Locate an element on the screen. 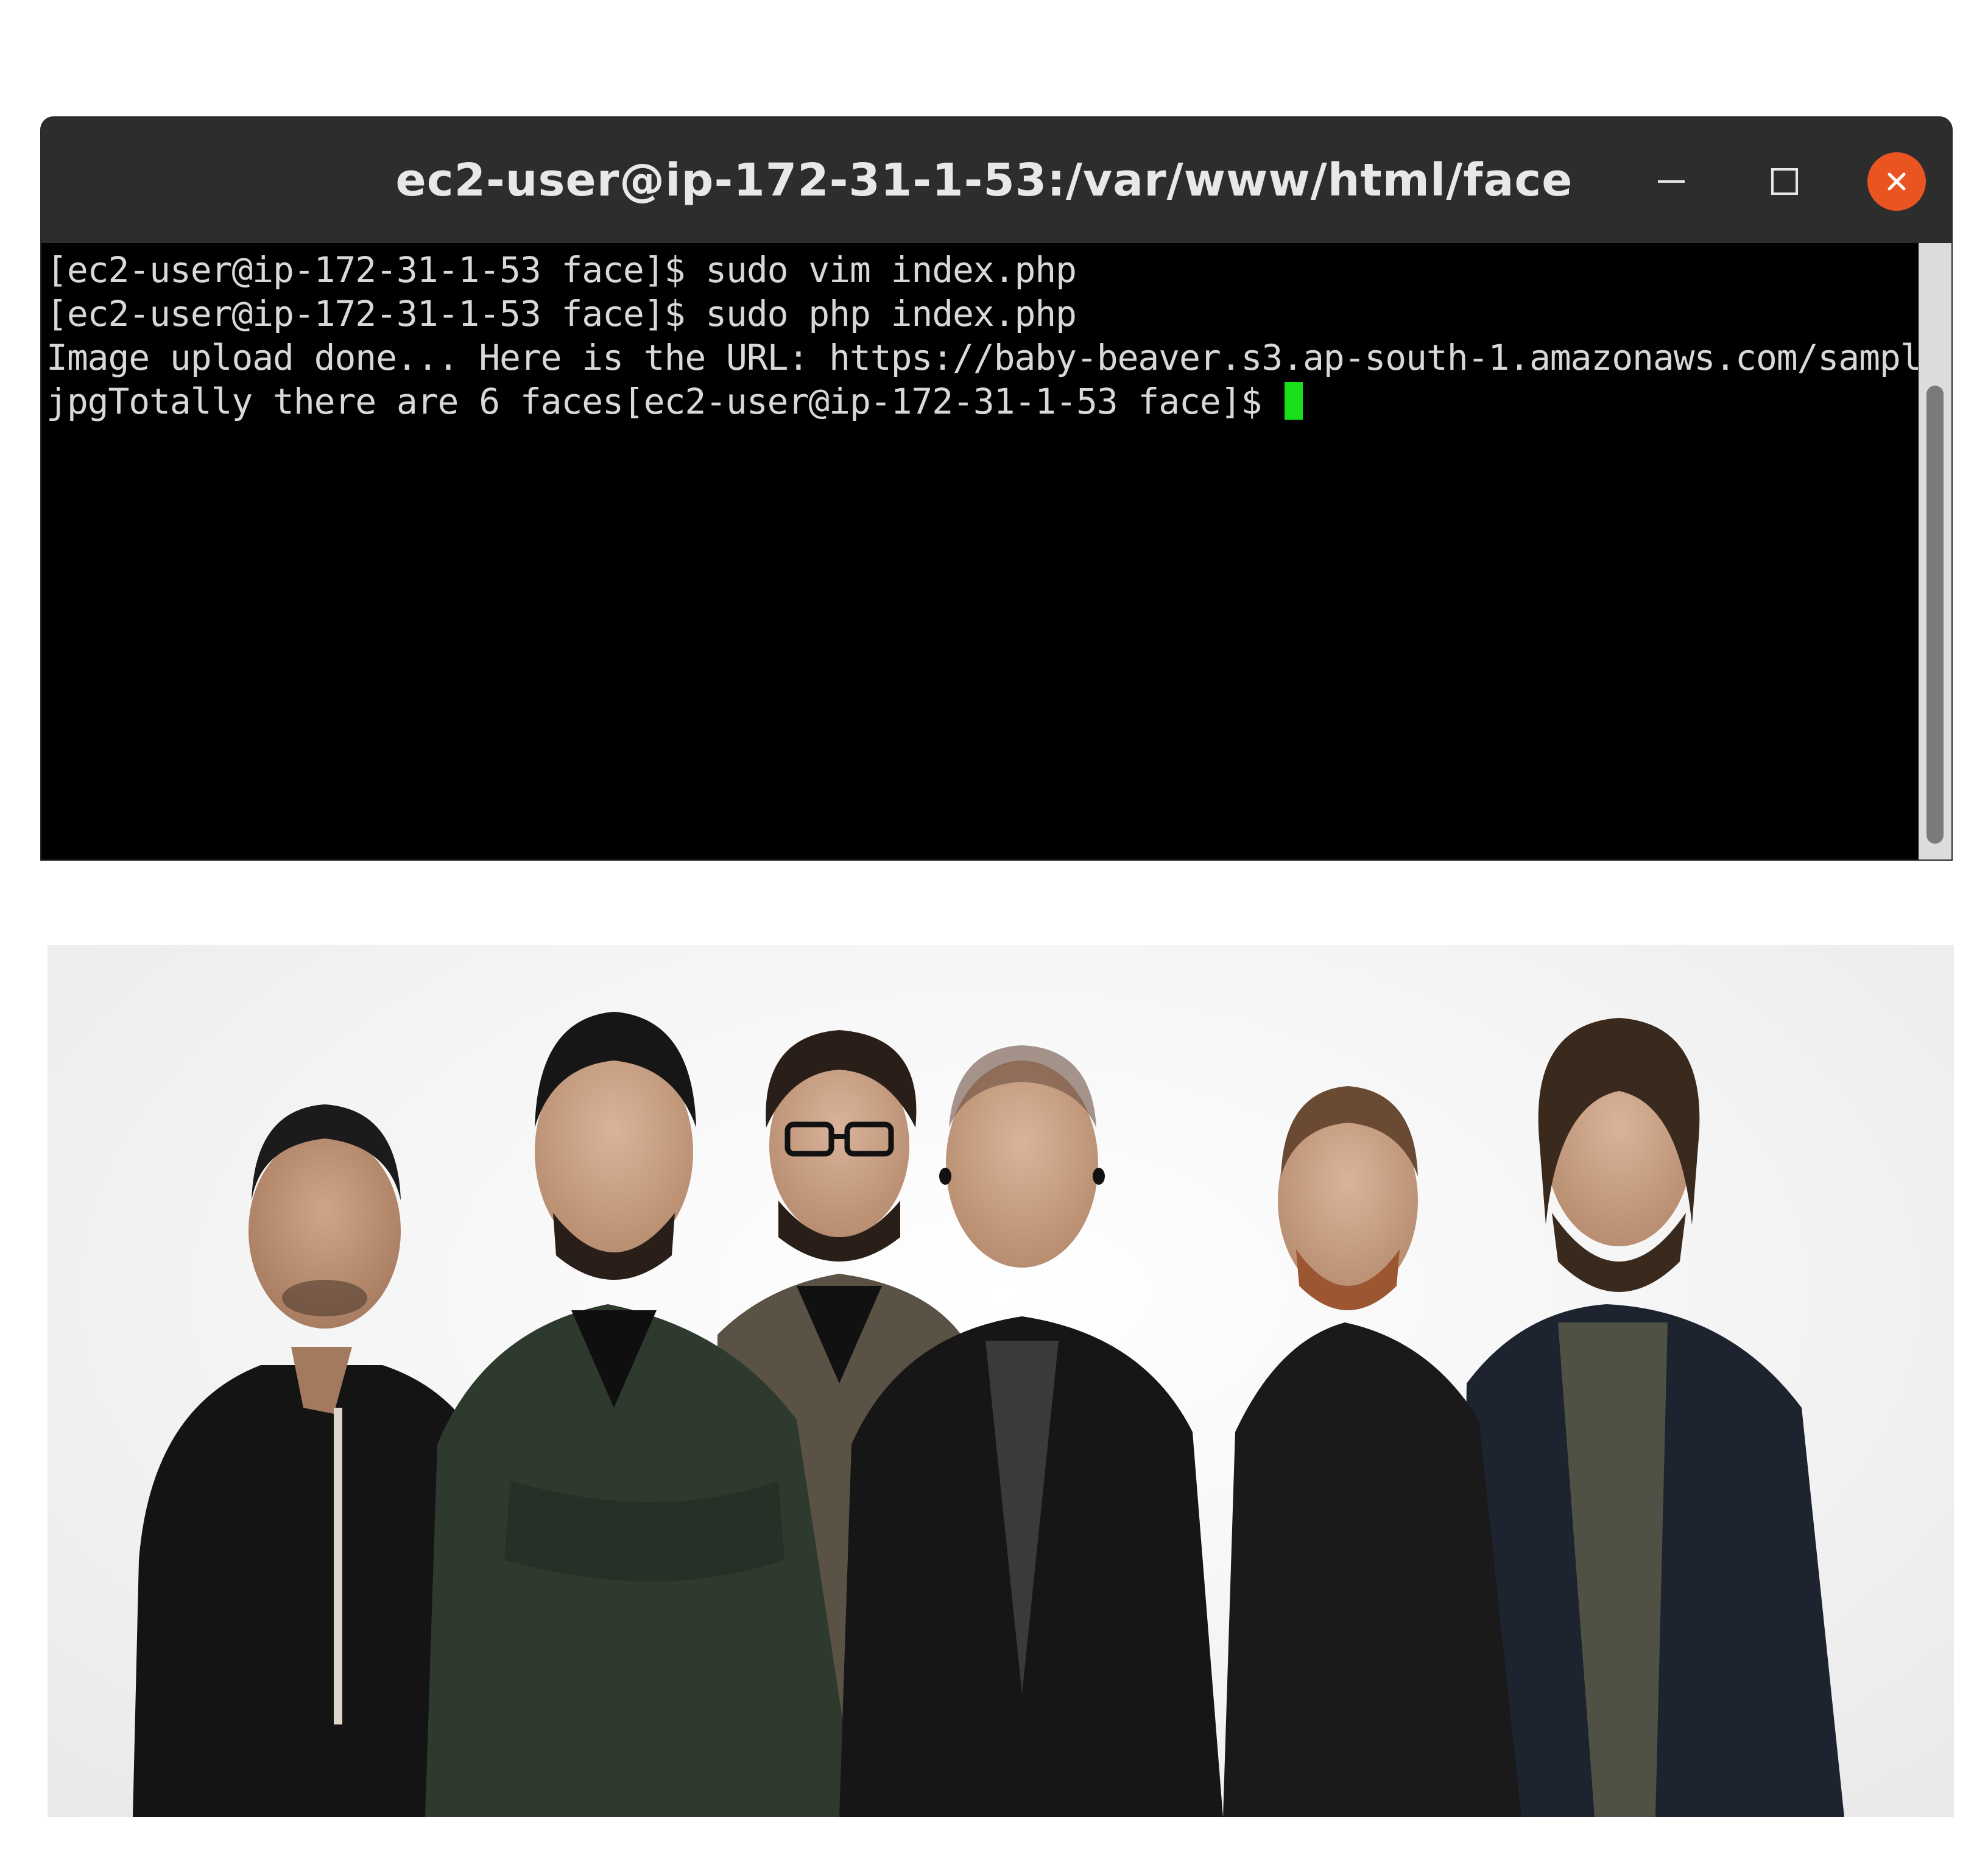 The image size is (1988, 1853). maximize-icon is located at coordinates (1785, 182).